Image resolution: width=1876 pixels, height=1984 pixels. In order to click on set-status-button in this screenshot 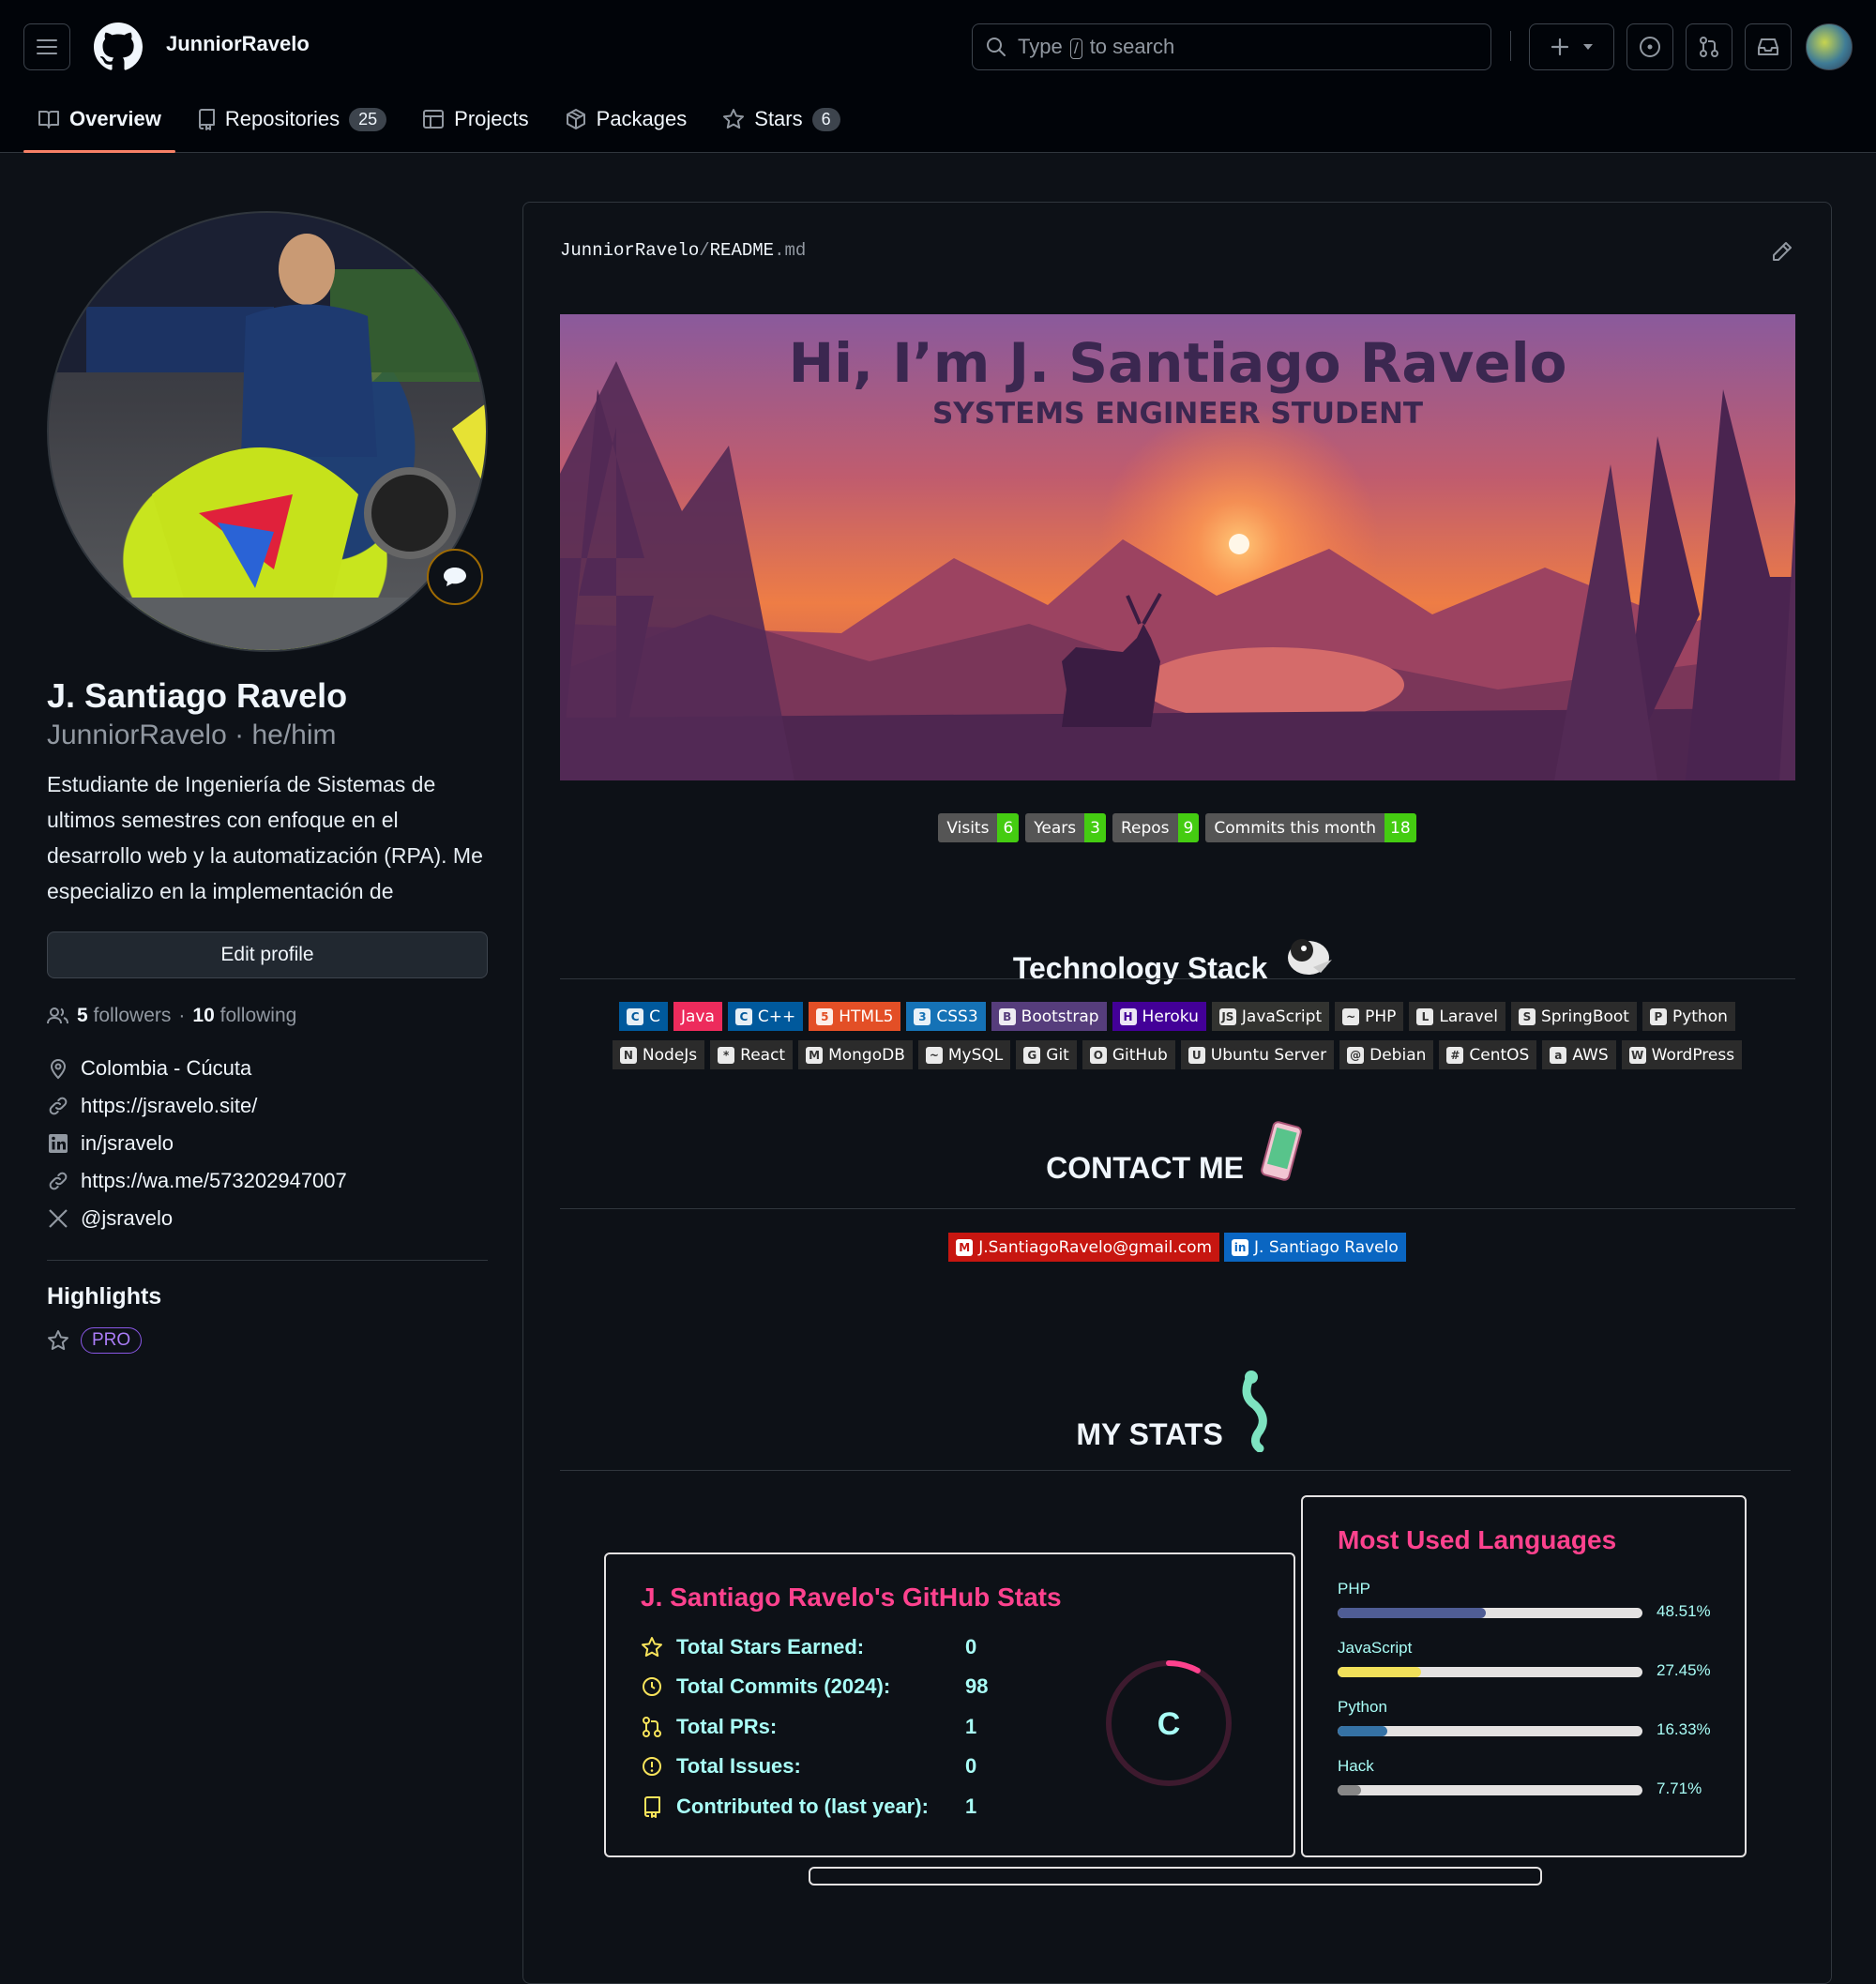, I will do `click(455, 577)`.